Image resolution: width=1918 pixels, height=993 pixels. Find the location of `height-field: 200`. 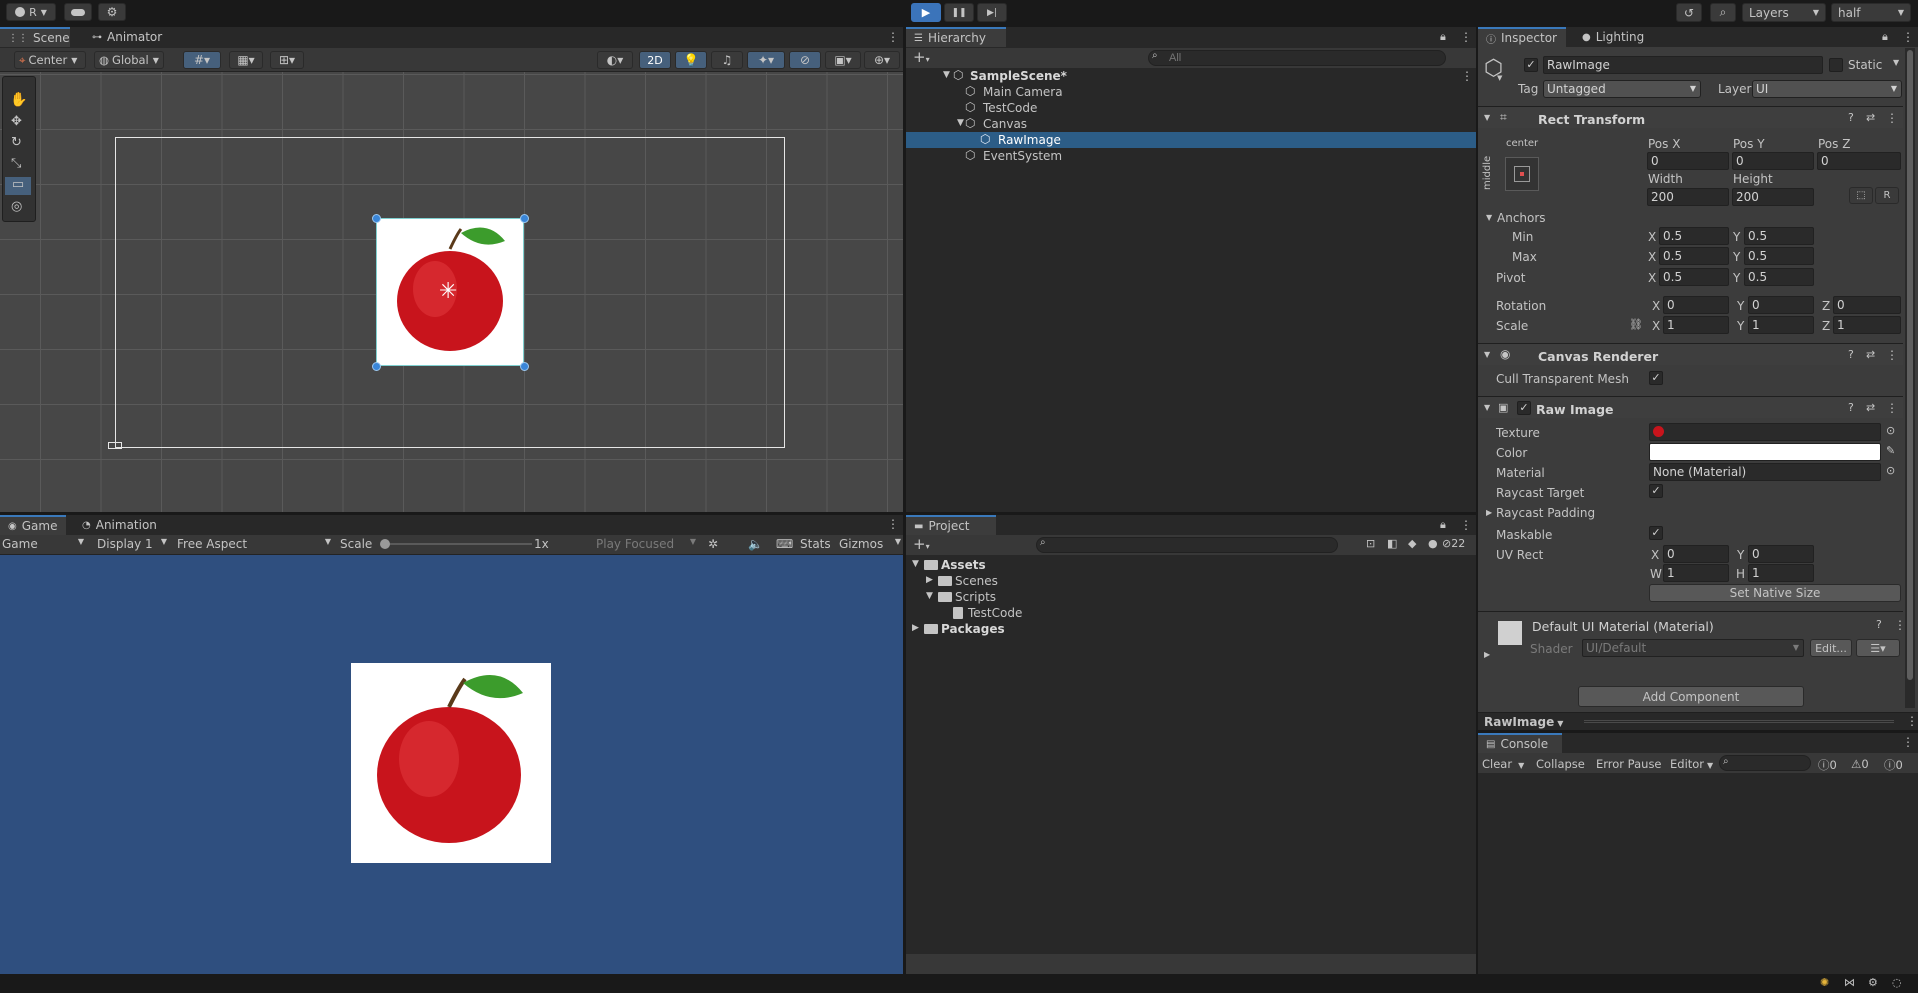

height-field: 200 is located at coordinates (1773, 197).